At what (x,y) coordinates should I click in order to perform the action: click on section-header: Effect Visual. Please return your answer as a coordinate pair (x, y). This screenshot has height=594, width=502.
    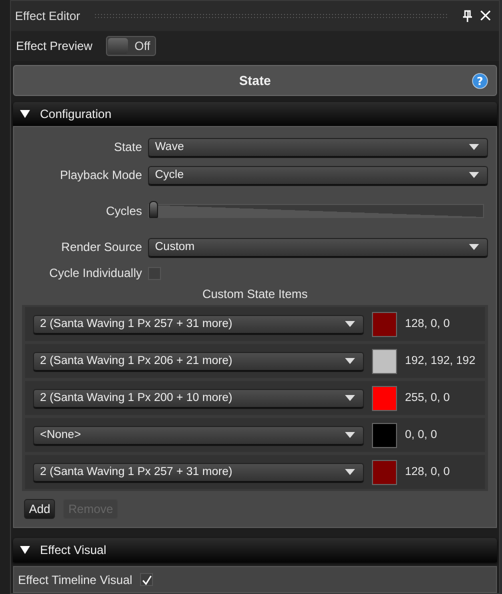
    Looking at the image, I should click on (255, 550).